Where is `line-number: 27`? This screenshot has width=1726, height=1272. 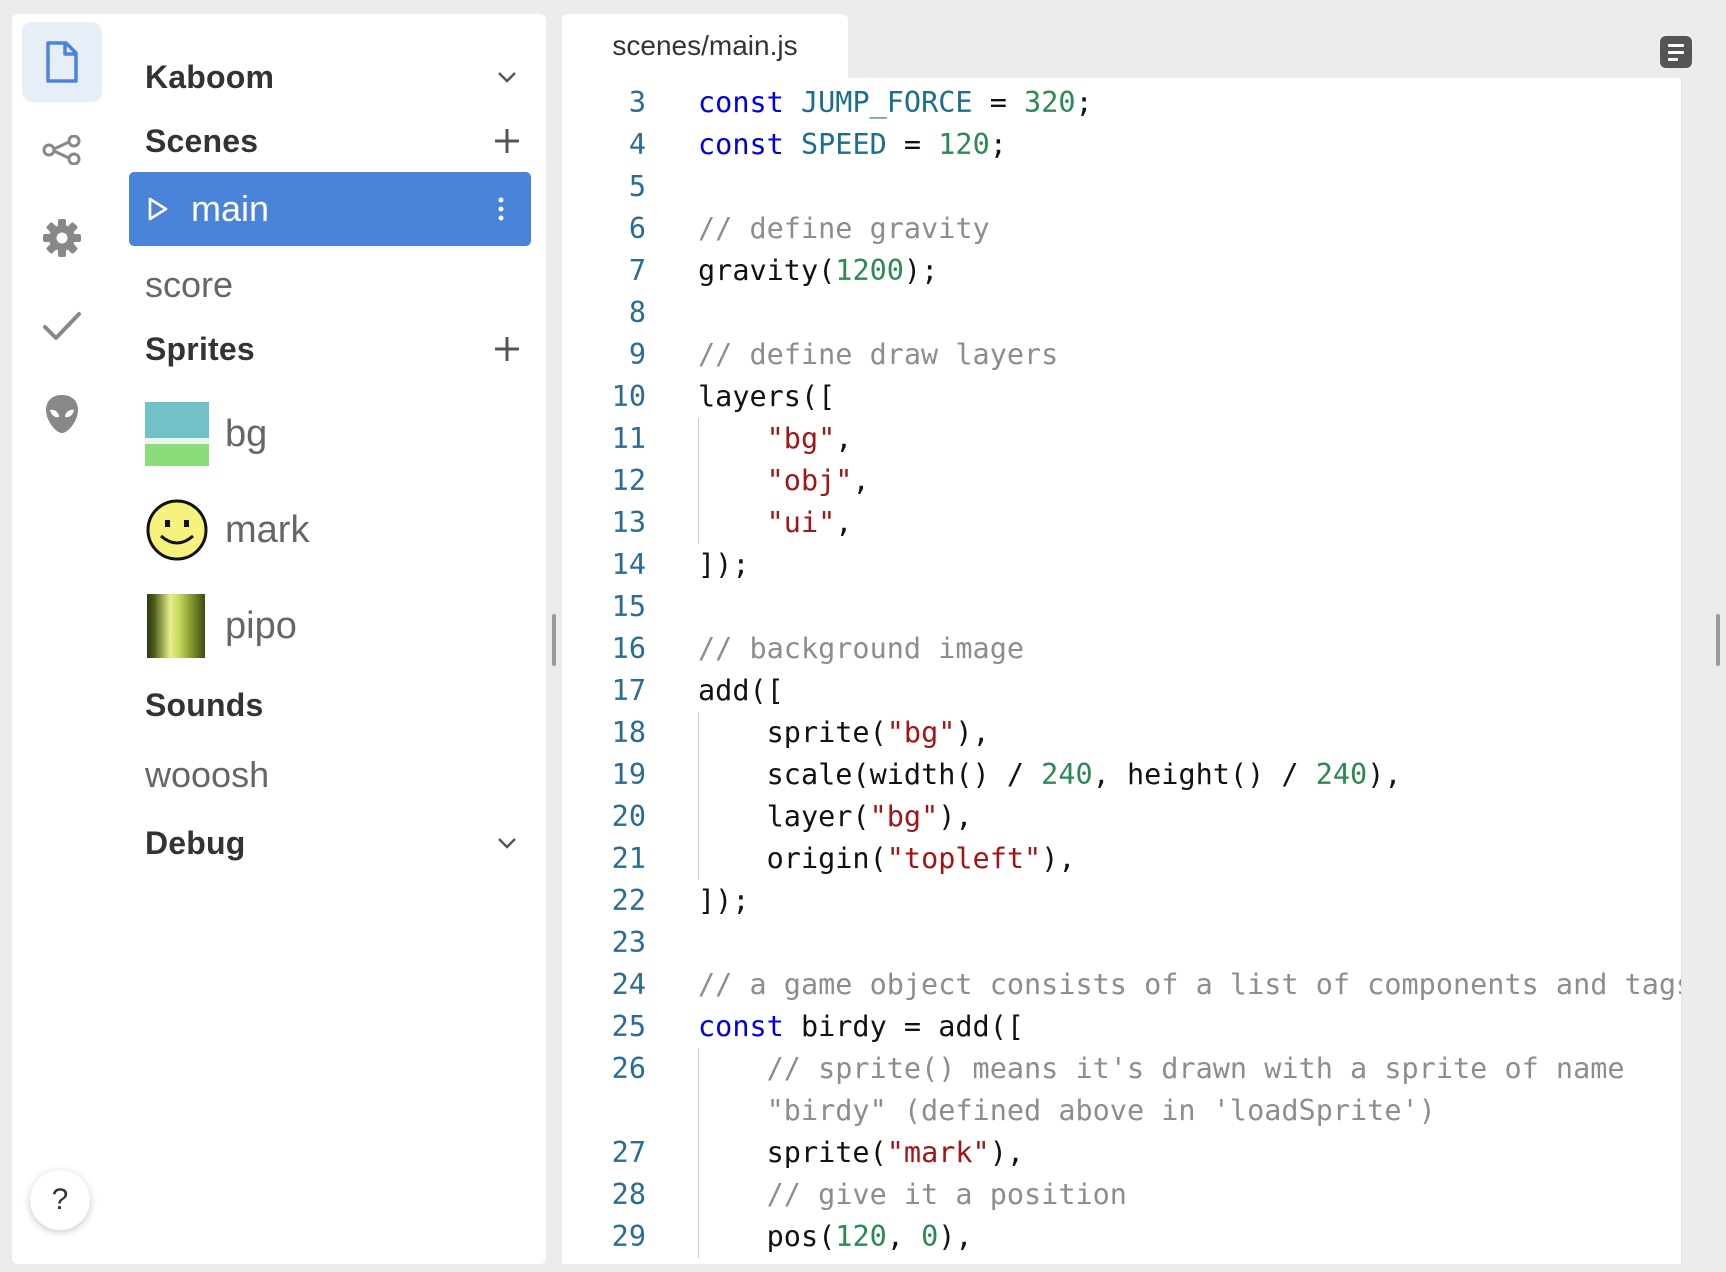
line-number: 27 is located at coordinates (628, 1152).